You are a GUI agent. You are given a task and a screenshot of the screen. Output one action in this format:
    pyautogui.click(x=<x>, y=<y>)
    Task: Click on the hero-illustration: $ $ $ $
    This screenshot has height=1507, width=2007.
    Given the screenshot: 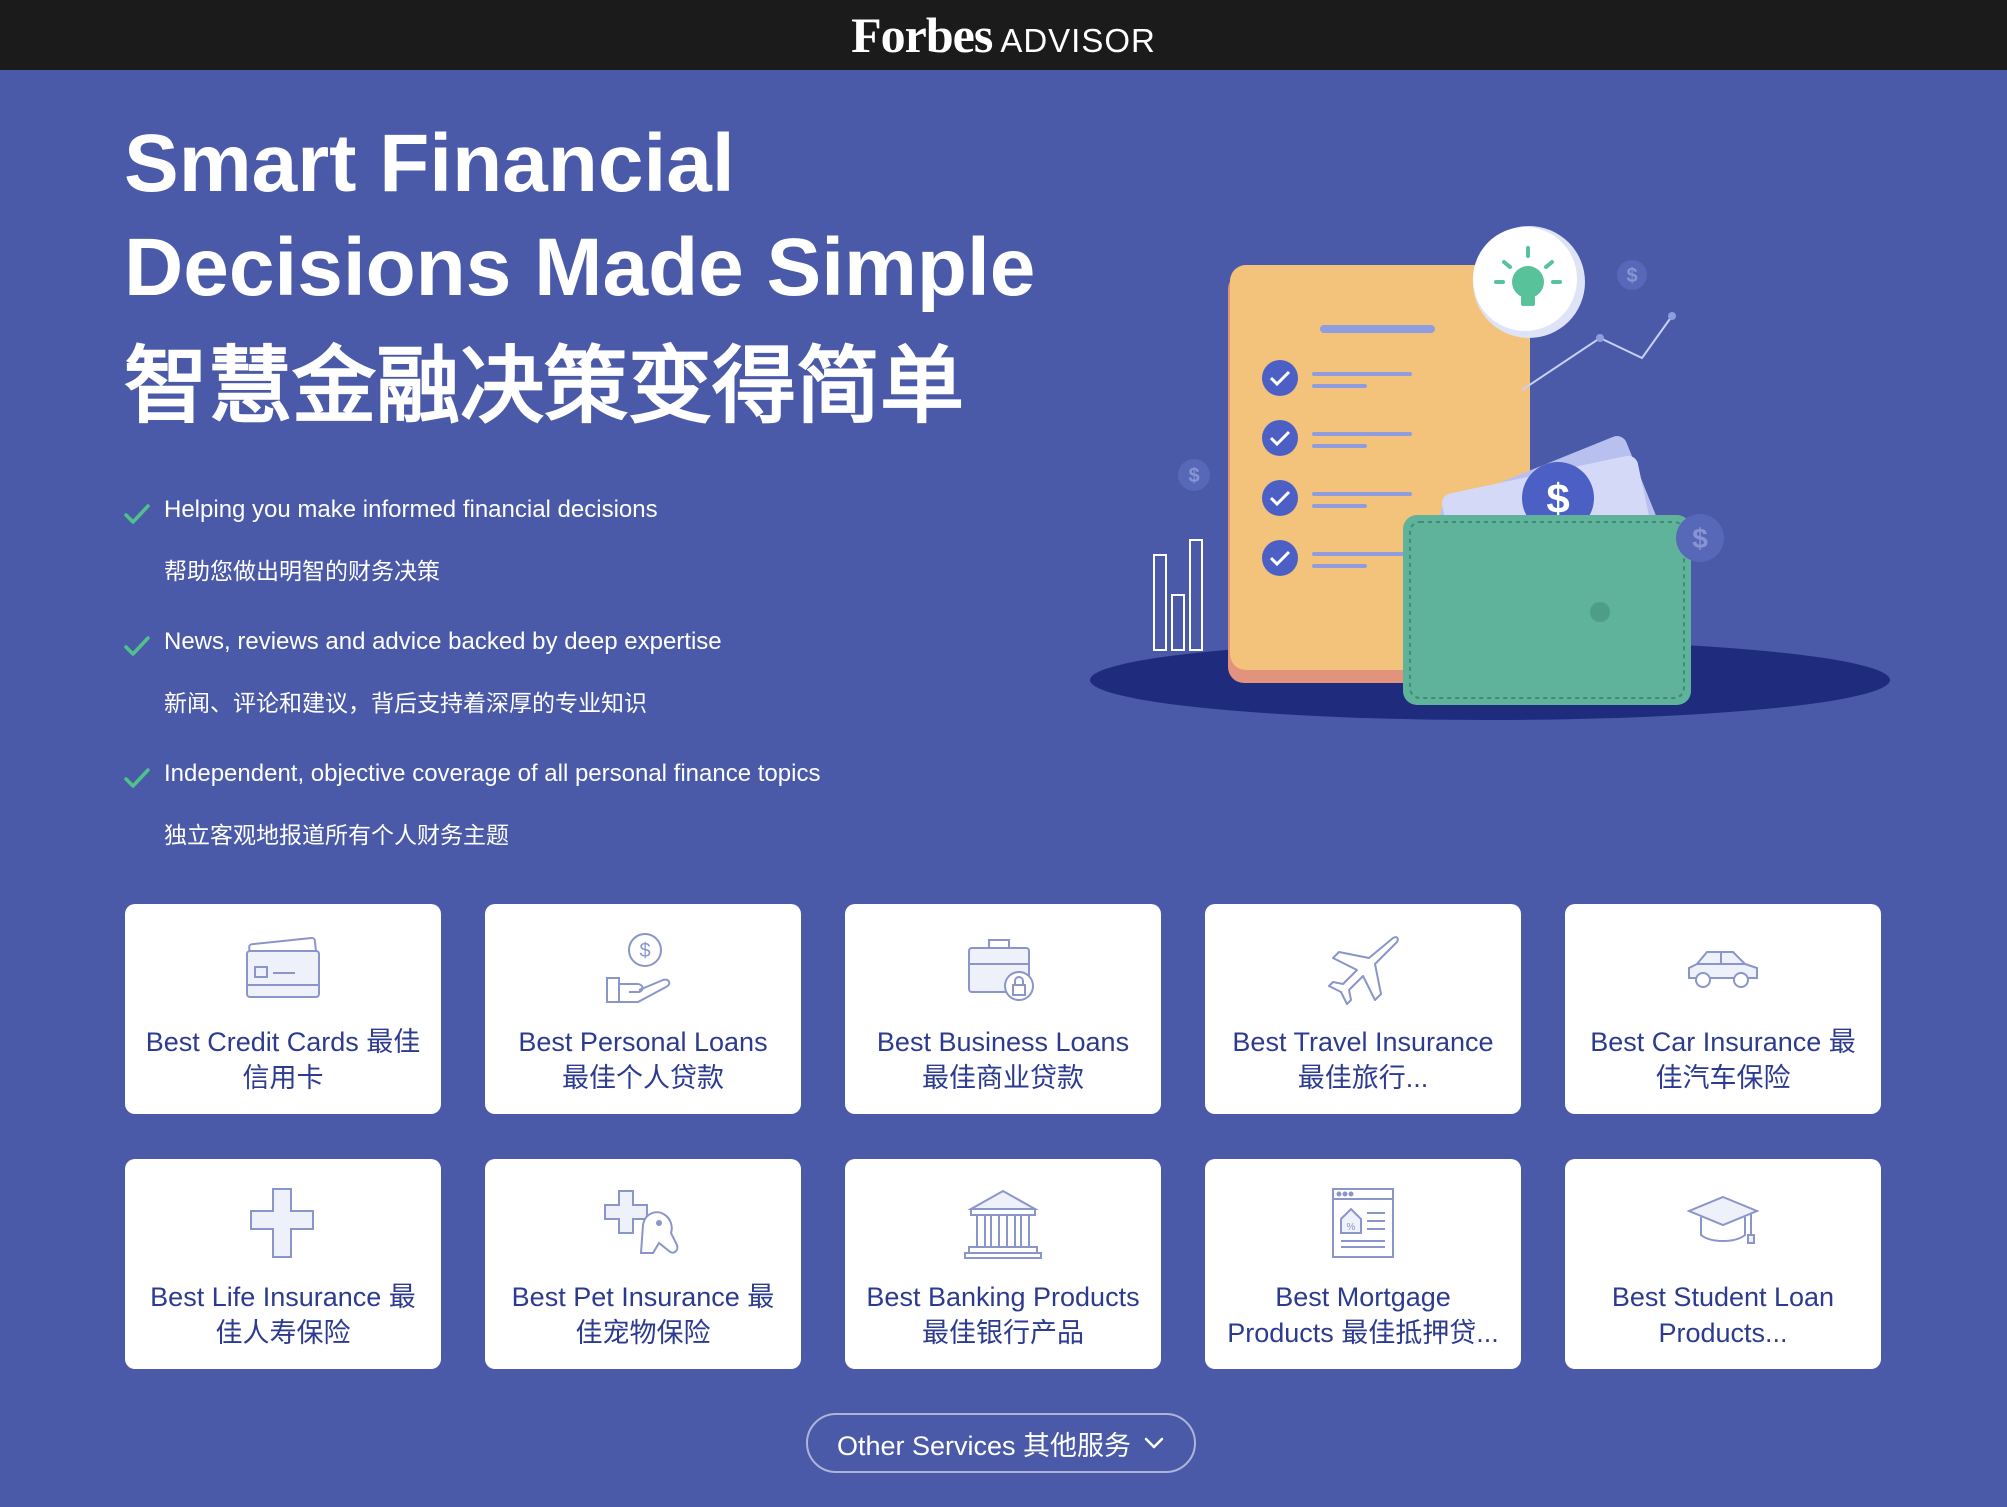 What is the action you would take?
    pyautogui.click(x=1490, y=473)
    